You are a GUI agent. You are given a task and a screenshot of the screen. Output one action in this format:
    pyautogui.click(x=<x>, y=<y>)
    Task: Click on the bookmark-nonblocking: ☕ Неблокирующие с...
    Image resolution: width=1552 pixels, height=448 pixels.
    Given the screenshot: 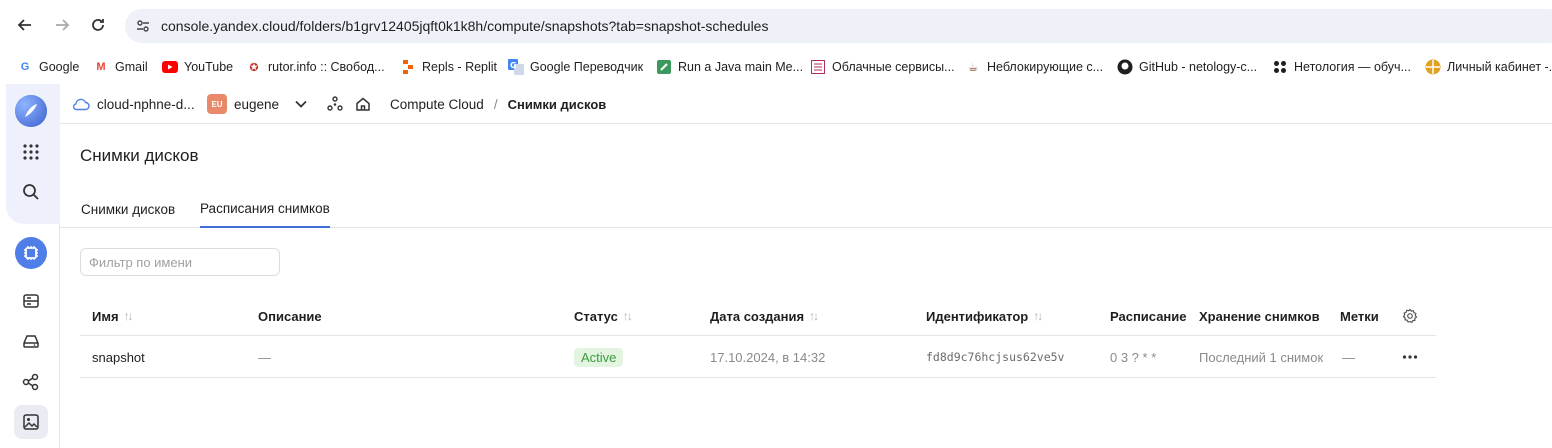 What is the action you would take?
    pyautogui.click(x=1034, y=67)
    